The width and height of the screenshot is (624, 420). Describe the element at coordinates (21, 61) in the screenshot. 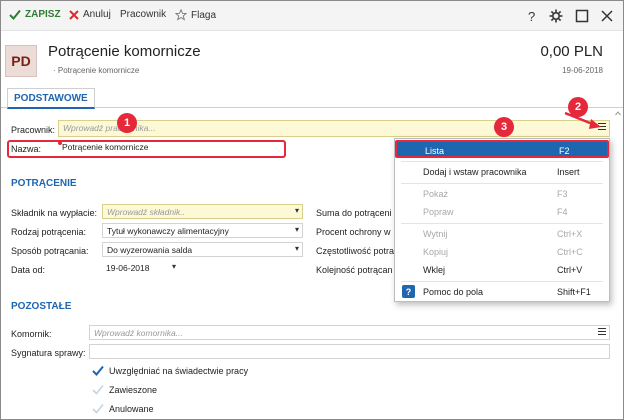

I see `avatar: PD` at that location.